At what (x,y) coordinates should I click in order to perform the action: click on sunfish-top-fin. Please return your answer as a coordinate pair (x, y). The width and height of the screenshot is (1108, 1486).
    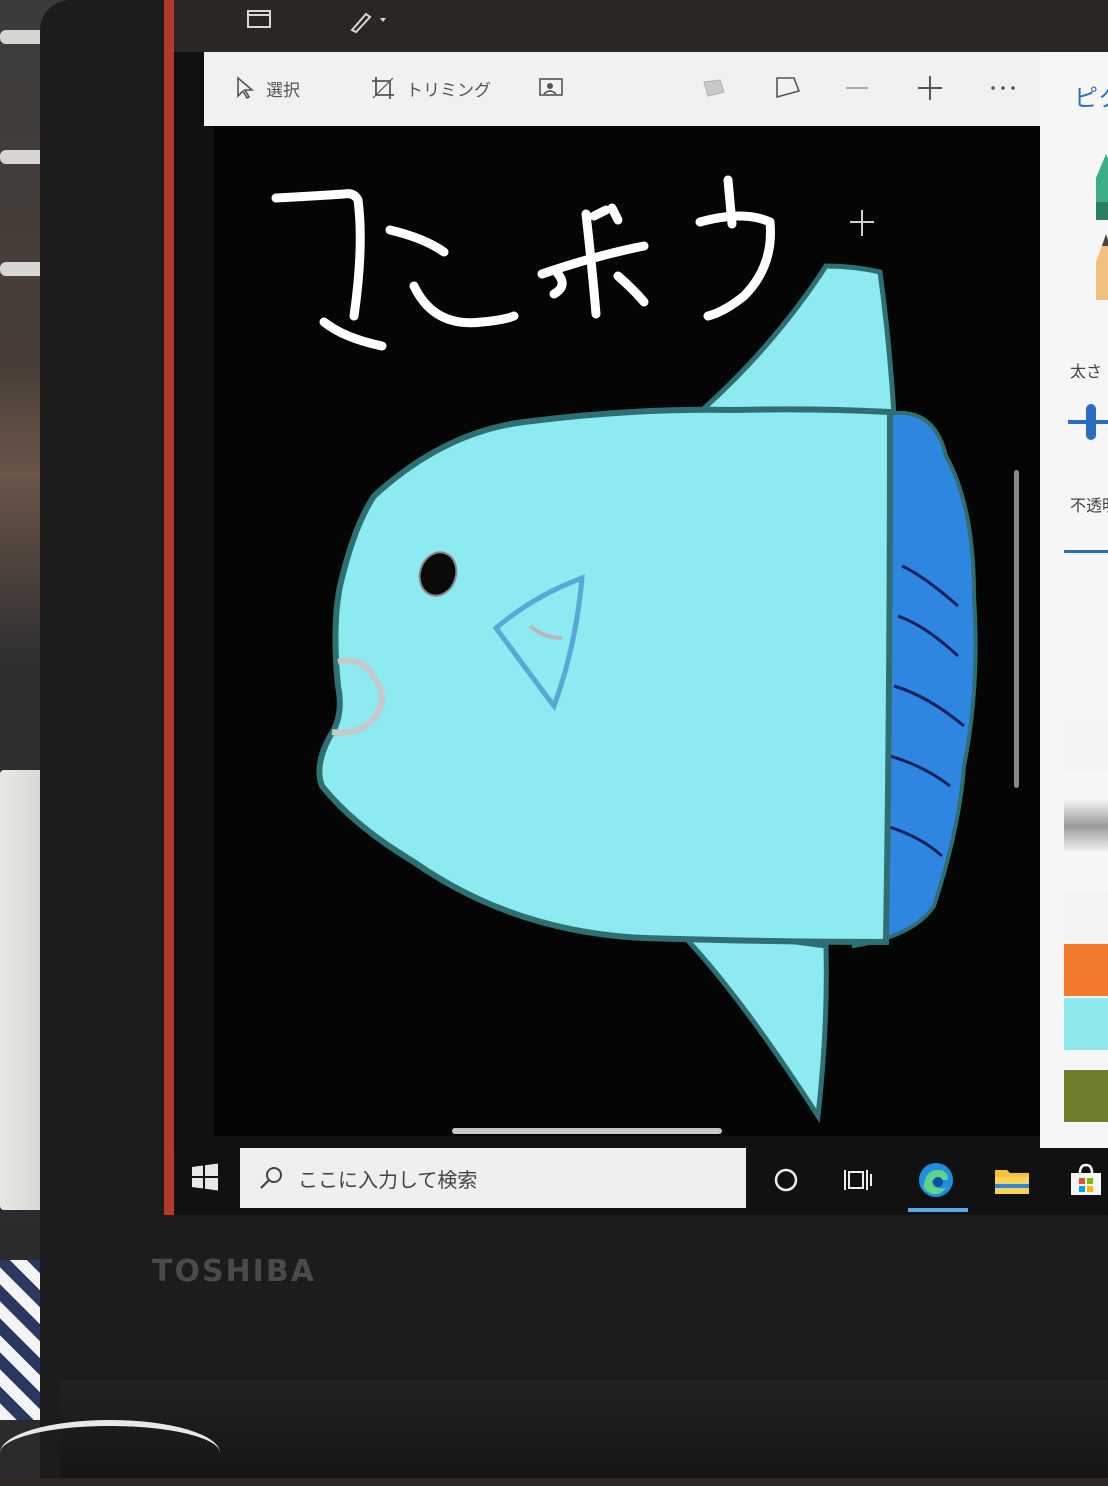
    Looking at the image, I should click on (795, 341).